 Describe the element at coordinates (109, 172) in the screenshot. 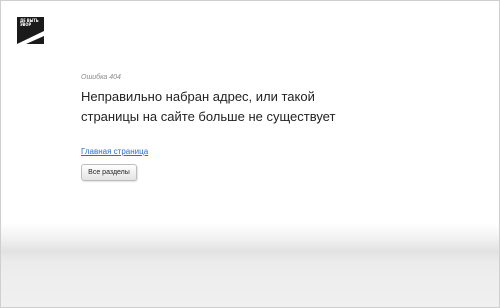

I see `all-sections-button: Все разделы` at that location.